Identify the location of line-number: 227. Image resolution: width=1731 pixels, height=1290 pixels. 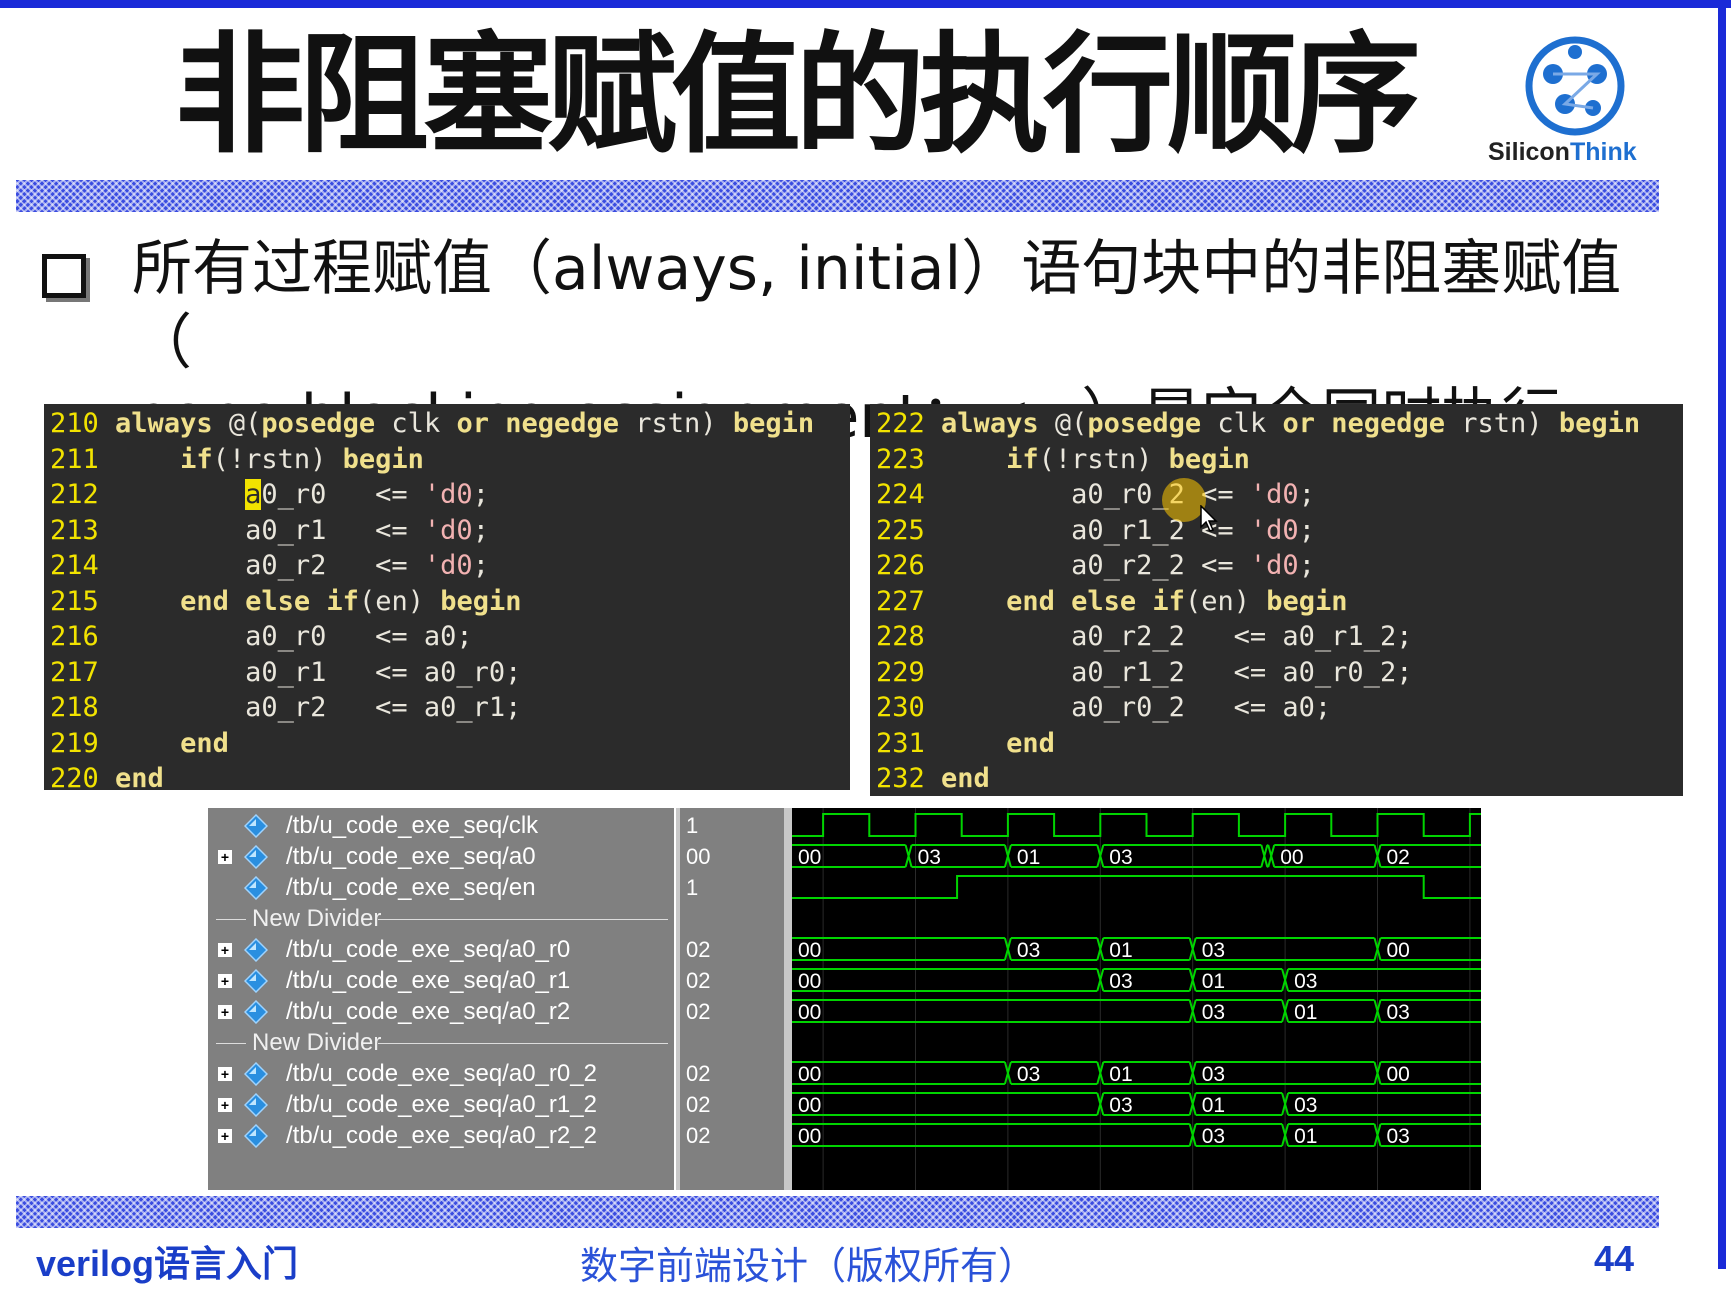
(900, 601).